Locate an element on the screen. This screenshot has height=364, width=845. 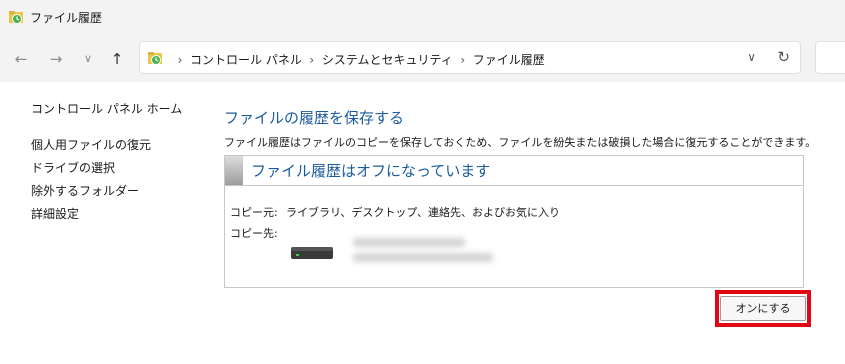
drive-icon is located at coordinates (312, 253).